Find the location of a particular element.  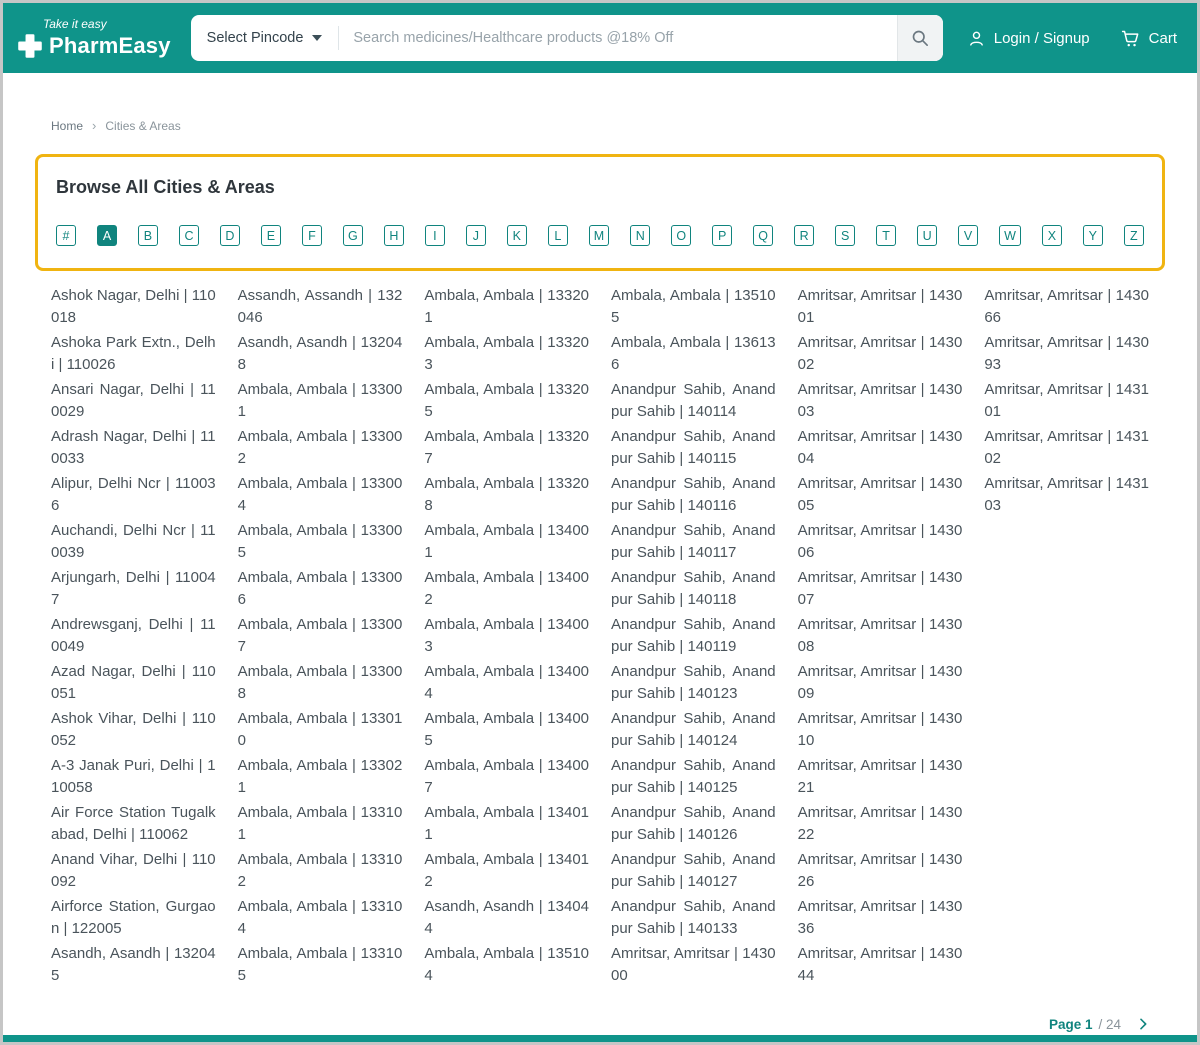

city-area-link: Ambala, Ambala | 133201 is located at coordinates (506, 306).